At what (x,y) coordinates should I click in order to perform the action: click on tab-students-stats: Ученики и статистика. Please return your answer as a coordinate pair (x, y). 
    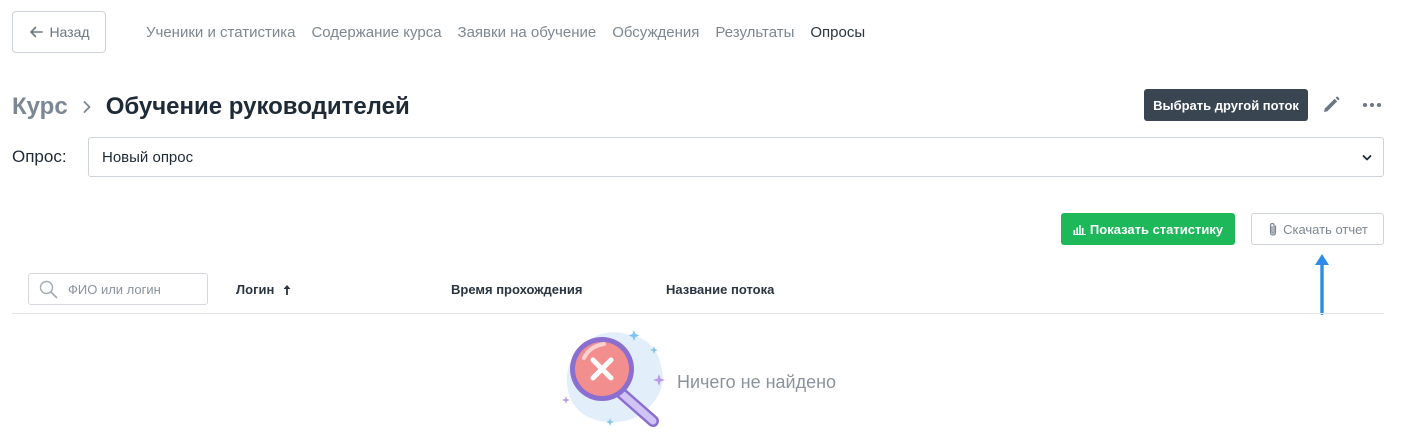
    Looking at the image, I should click on (220, 32).